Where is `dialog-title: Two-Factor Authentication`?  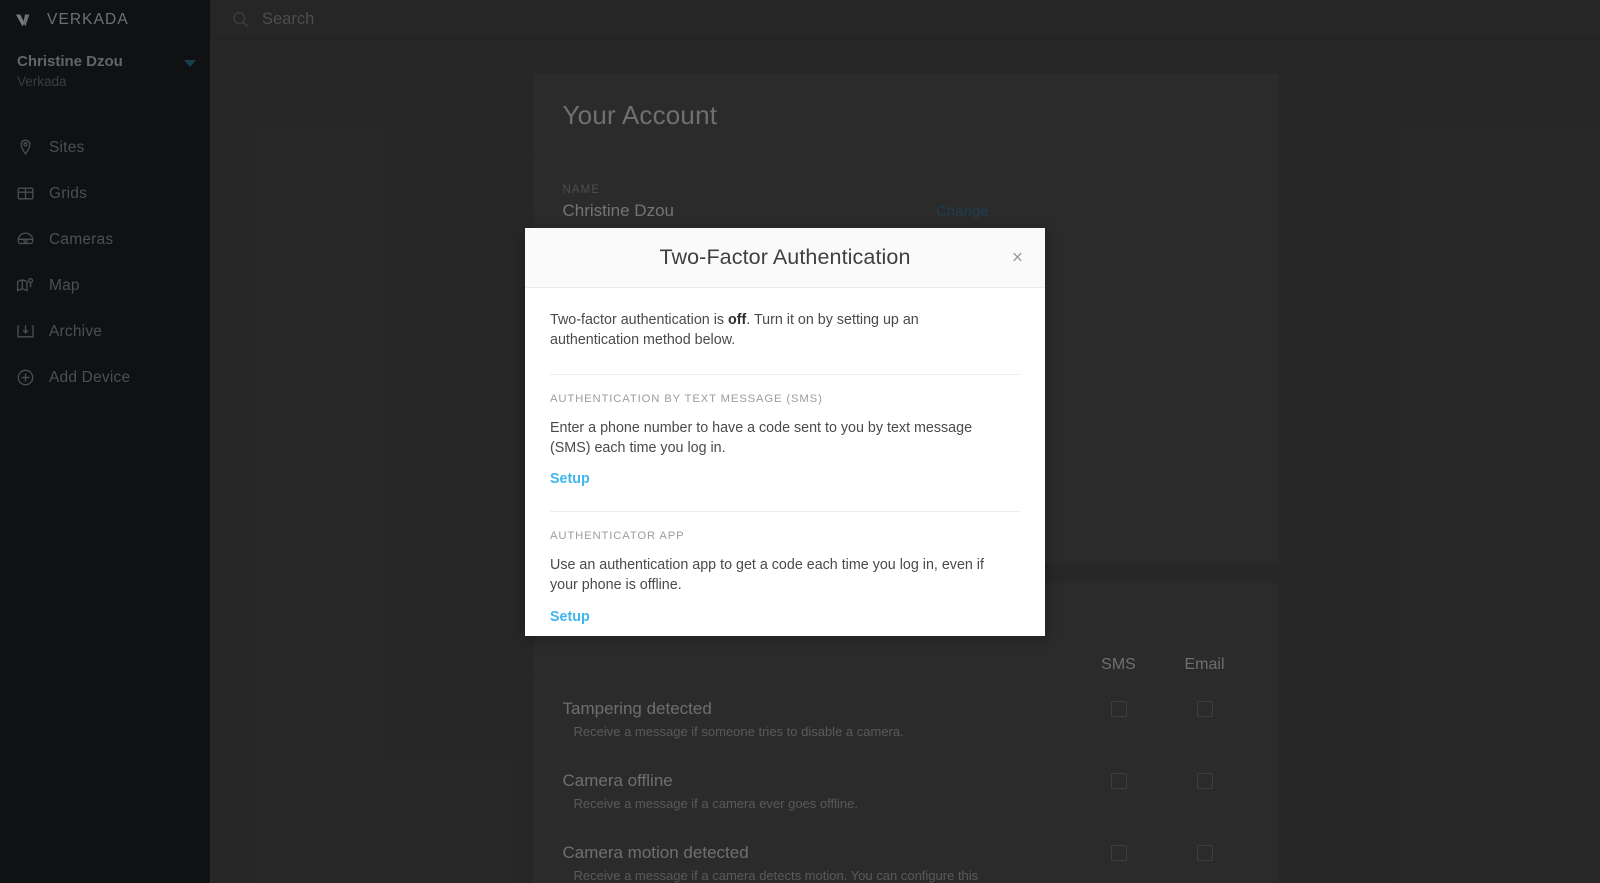 dialog-title: Two-Factor Authentication is located at coordinates (785, 257).